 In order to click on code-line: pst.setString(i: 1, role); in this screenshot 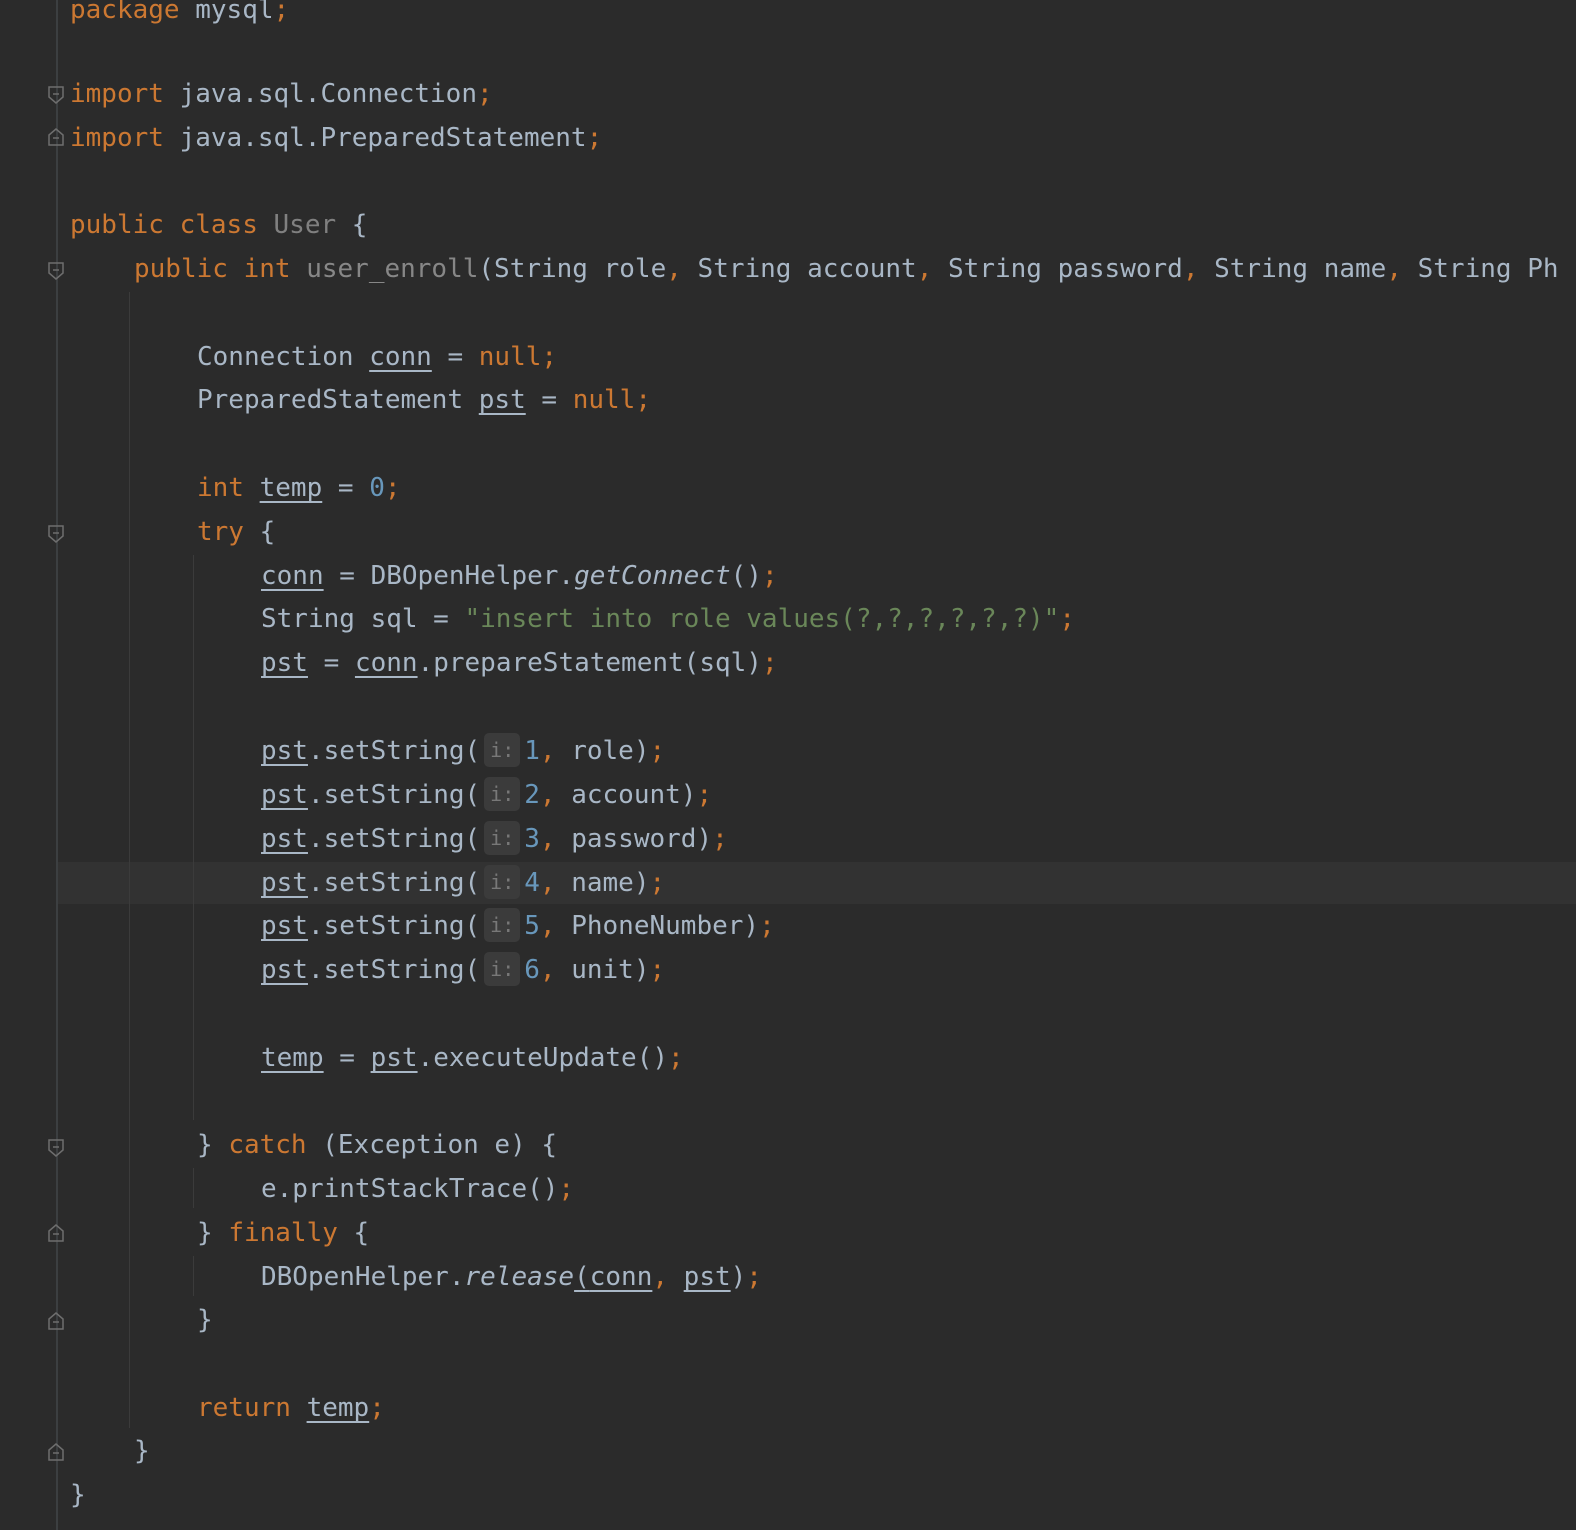, I will do `click(463, 751)`.